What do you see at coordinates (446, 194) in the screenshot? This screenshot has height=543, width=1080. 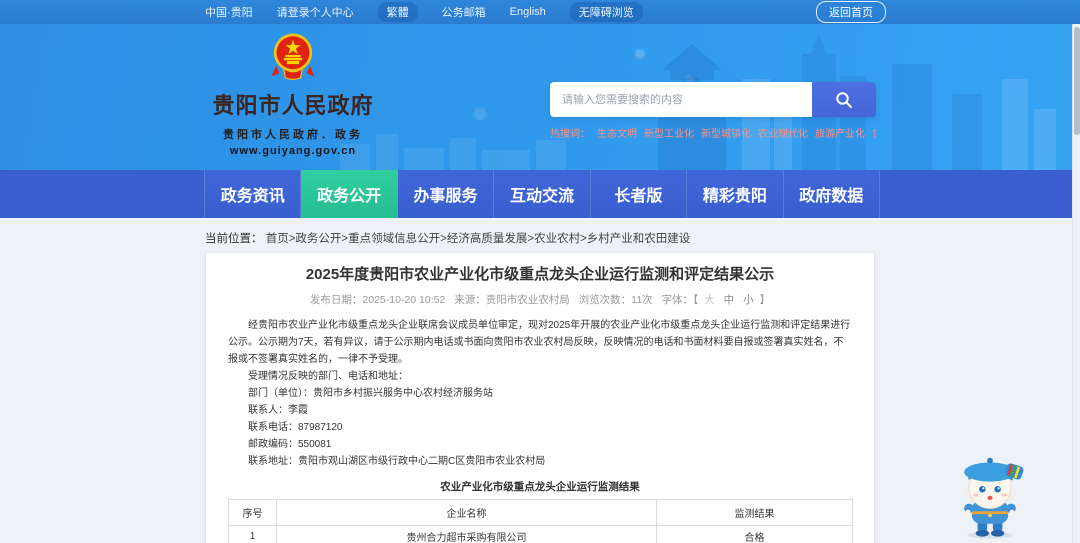 I see `nav-item-services: 办事服务` at bounding box center [446, 194].